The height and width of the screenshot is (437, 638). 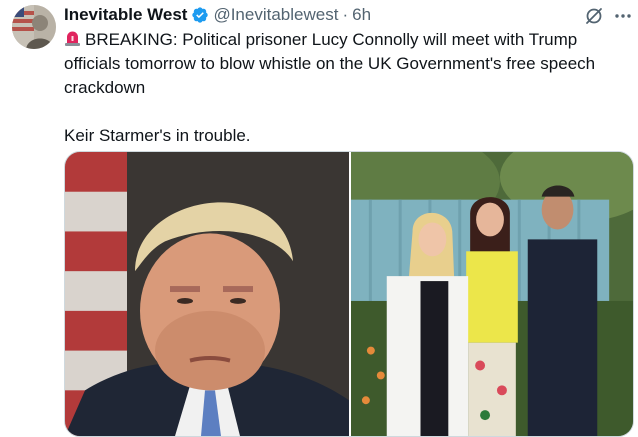 I want to click on more-icon, so click(x=623, y=16).